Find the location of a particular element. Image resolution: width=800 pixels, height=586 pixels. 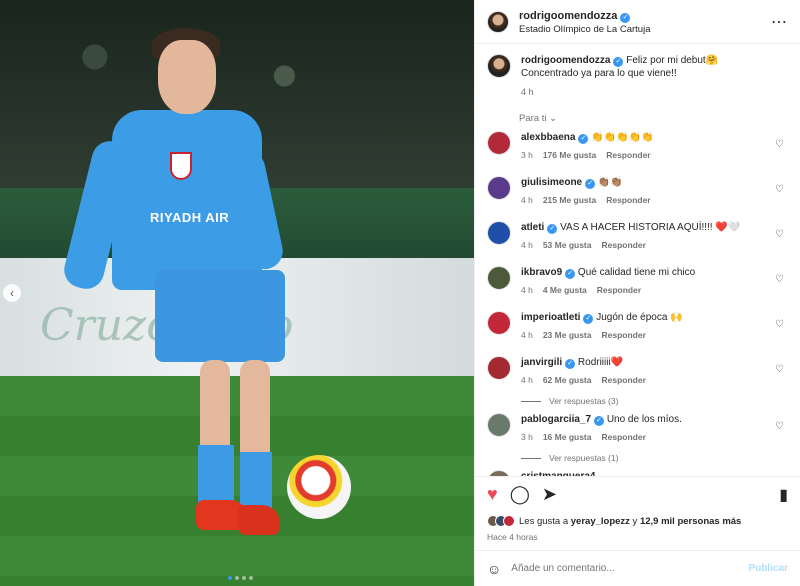

commenter-username: alexbbaena is located at coordinates (548, 137).